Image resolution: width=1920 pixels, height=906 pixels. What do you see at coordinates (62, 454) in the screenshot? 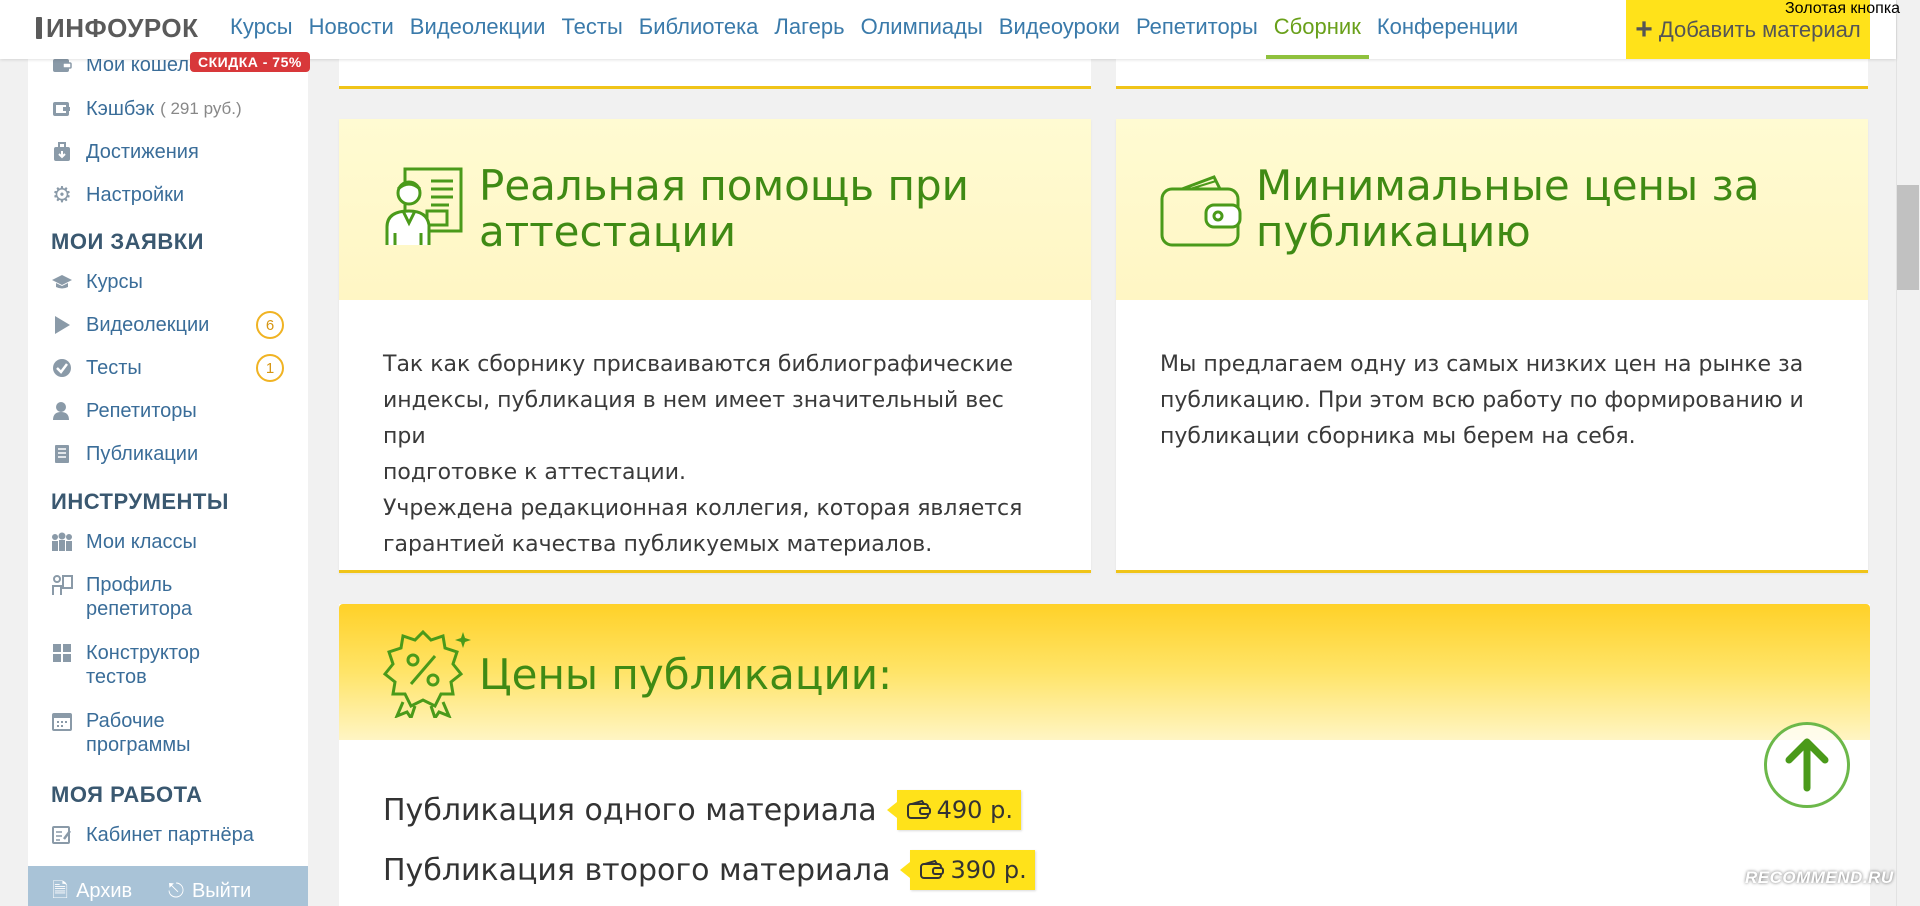
I see `book-icon` at bounding box center [62, 454].